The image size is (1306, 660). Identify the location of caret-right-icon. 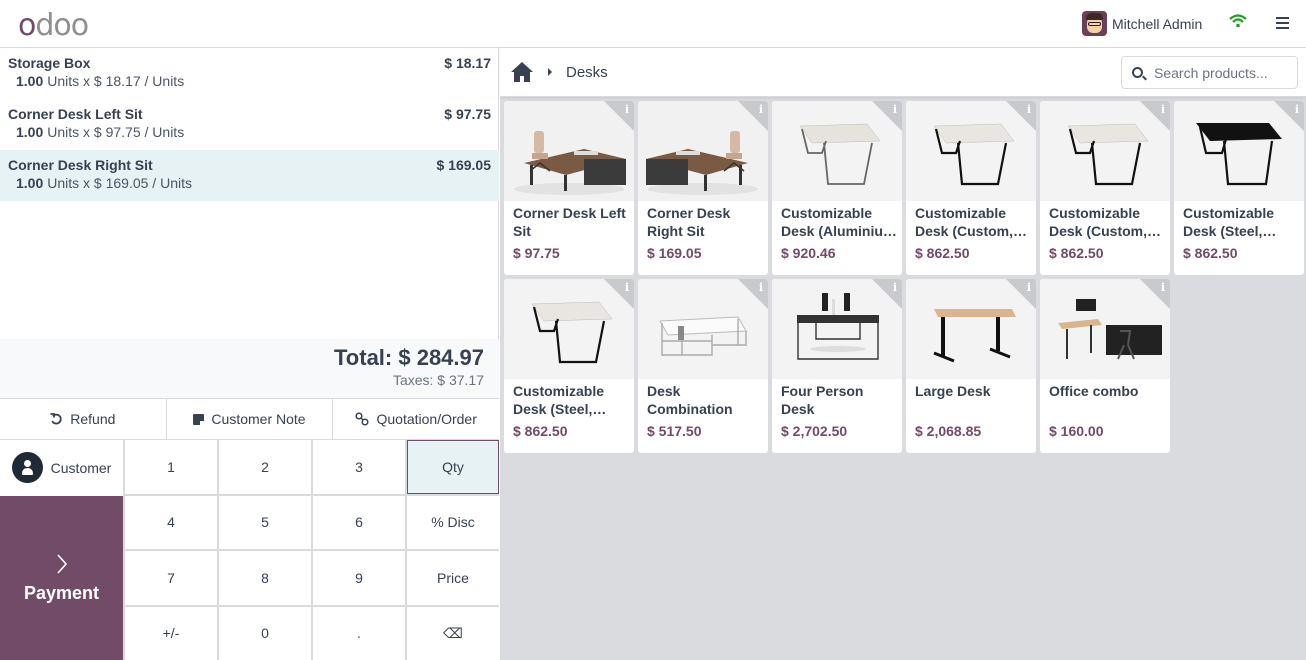
(550, 72).